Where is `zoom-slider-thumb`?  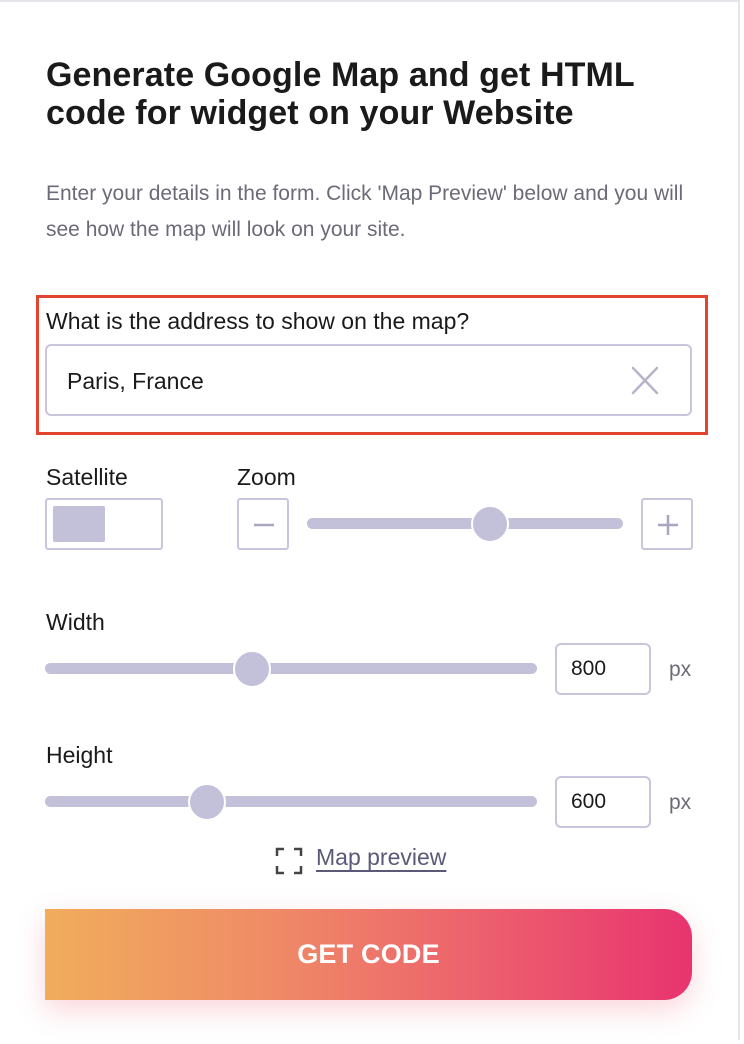
zoom-slider-thumb is located at coordinates (490, 524).